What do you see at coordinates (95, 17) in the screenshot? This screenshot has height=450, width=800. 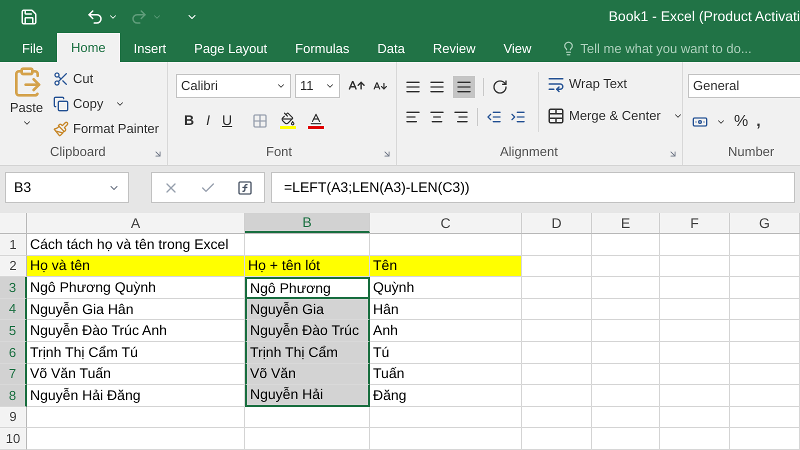 I see `undo-icon` at bounding box center [95, 17].